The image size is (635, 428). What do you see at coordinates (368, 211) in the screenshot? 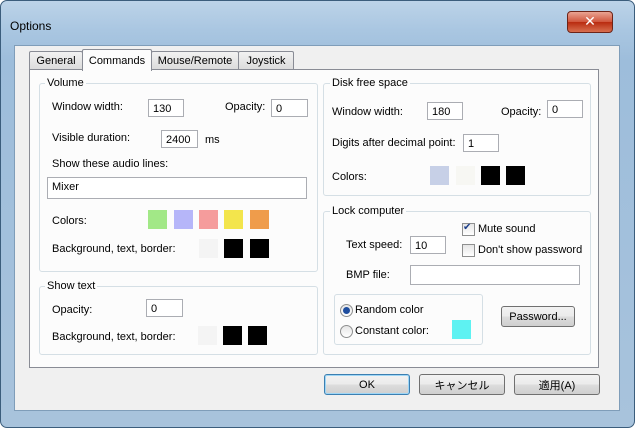
I see `lock-group-title: Lock computer` at bounding box center [368, 211].